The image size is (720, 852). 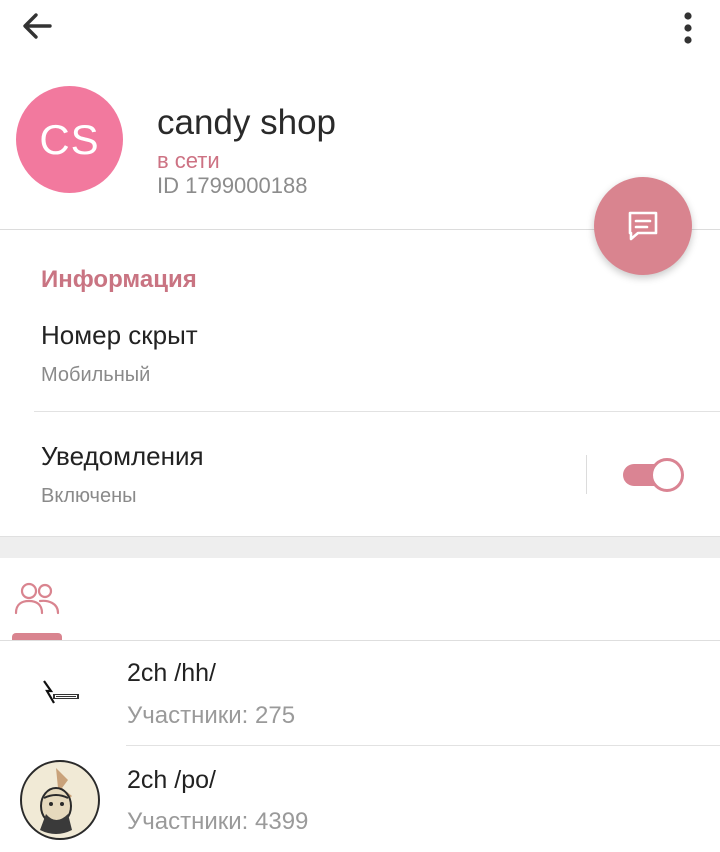 I want to click on group-members: Участники: 4399, so click(x=218, y=821).